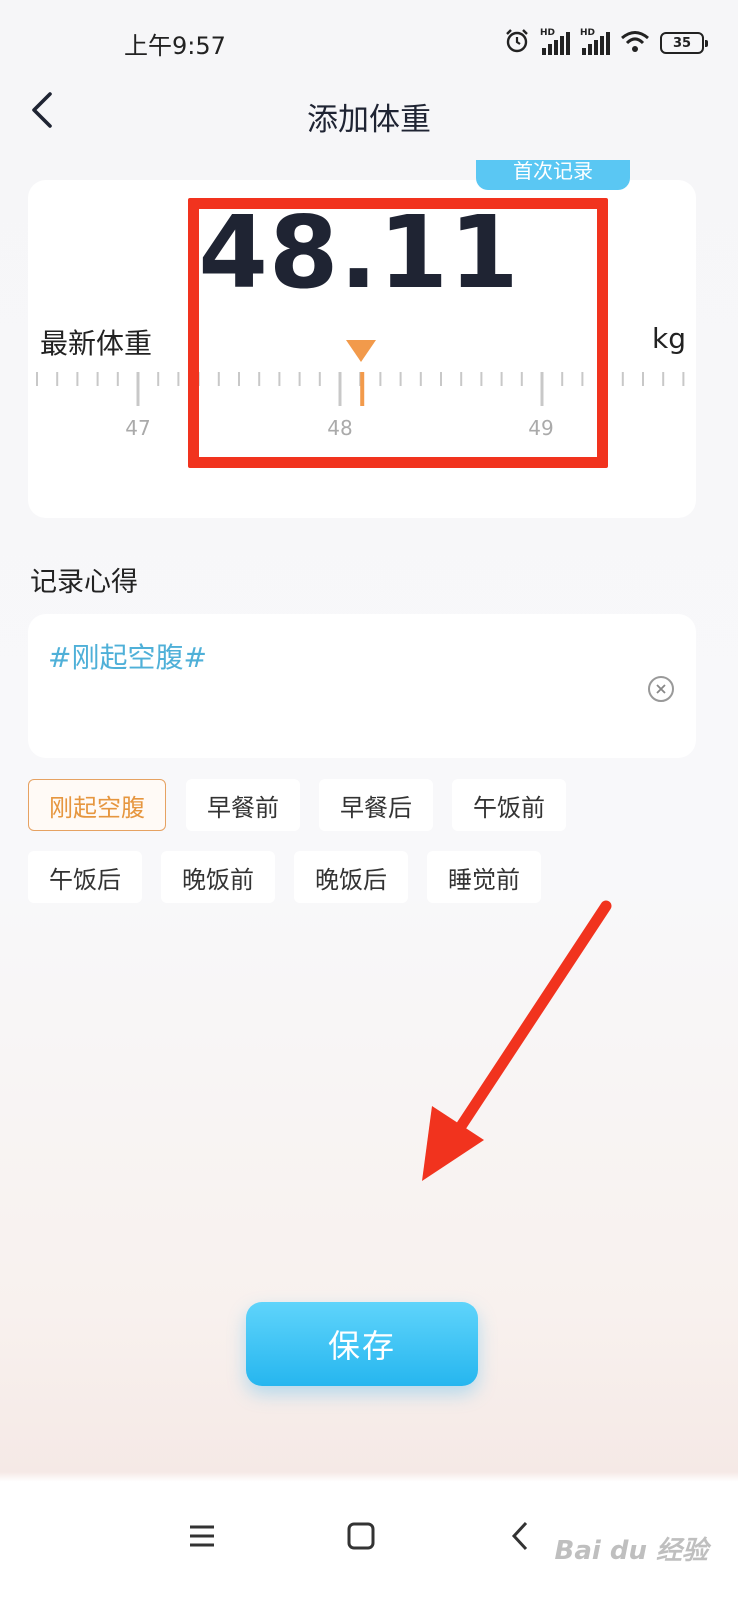  Describe the element at coordinates (362, 1344) in the screenshot. I see `save-button: 保存` at that location.